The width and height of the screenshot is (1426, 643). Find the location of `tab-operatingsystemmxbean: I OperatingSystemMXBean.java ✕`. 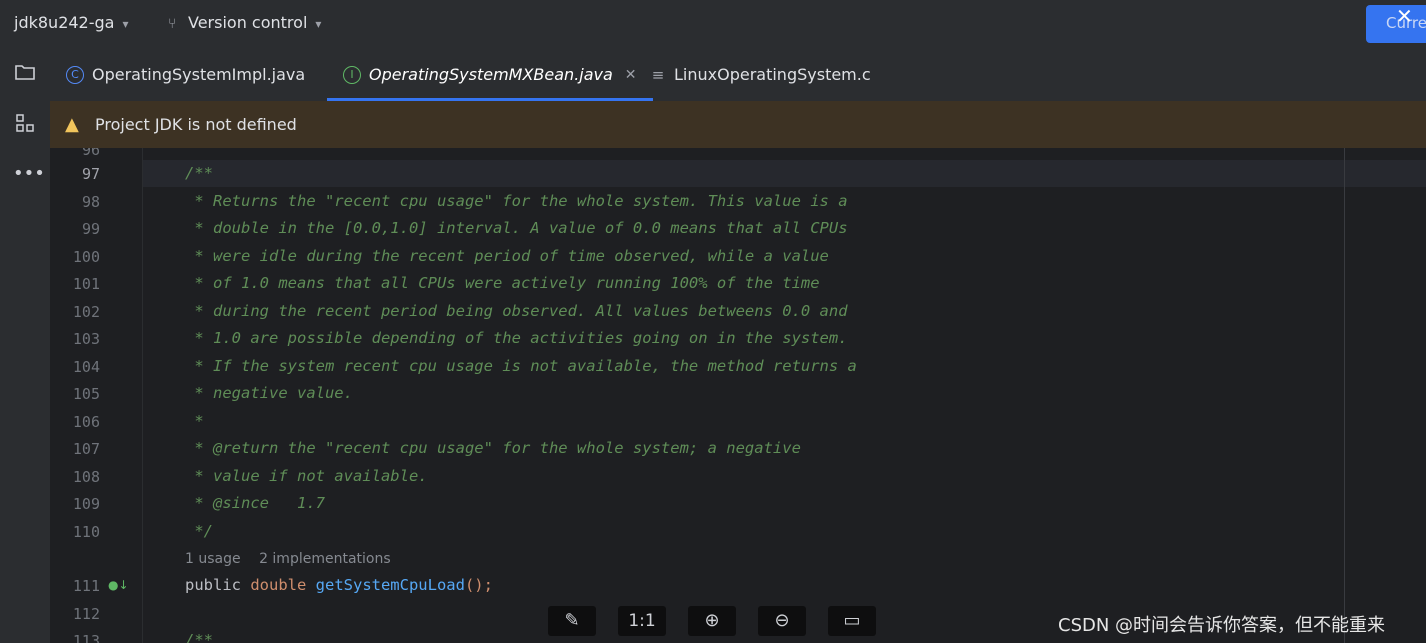

tab-operatingsystemmxbean: I OperatingSystemMXBean.java ✕ is located at coordinates (490, 74).